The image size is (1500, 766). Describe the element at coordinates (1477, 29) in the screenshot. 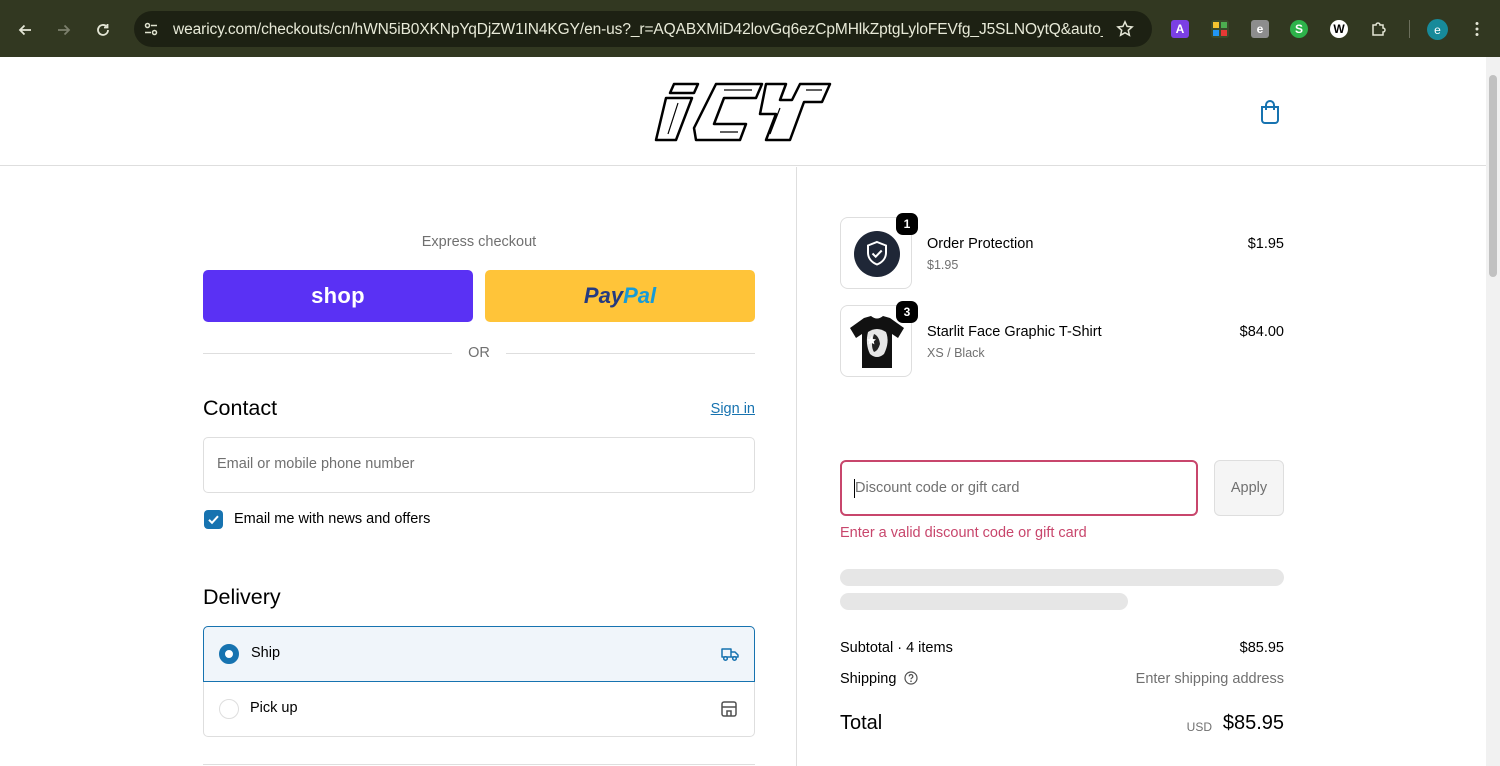

I see `menu-kebab-icon` at that location.